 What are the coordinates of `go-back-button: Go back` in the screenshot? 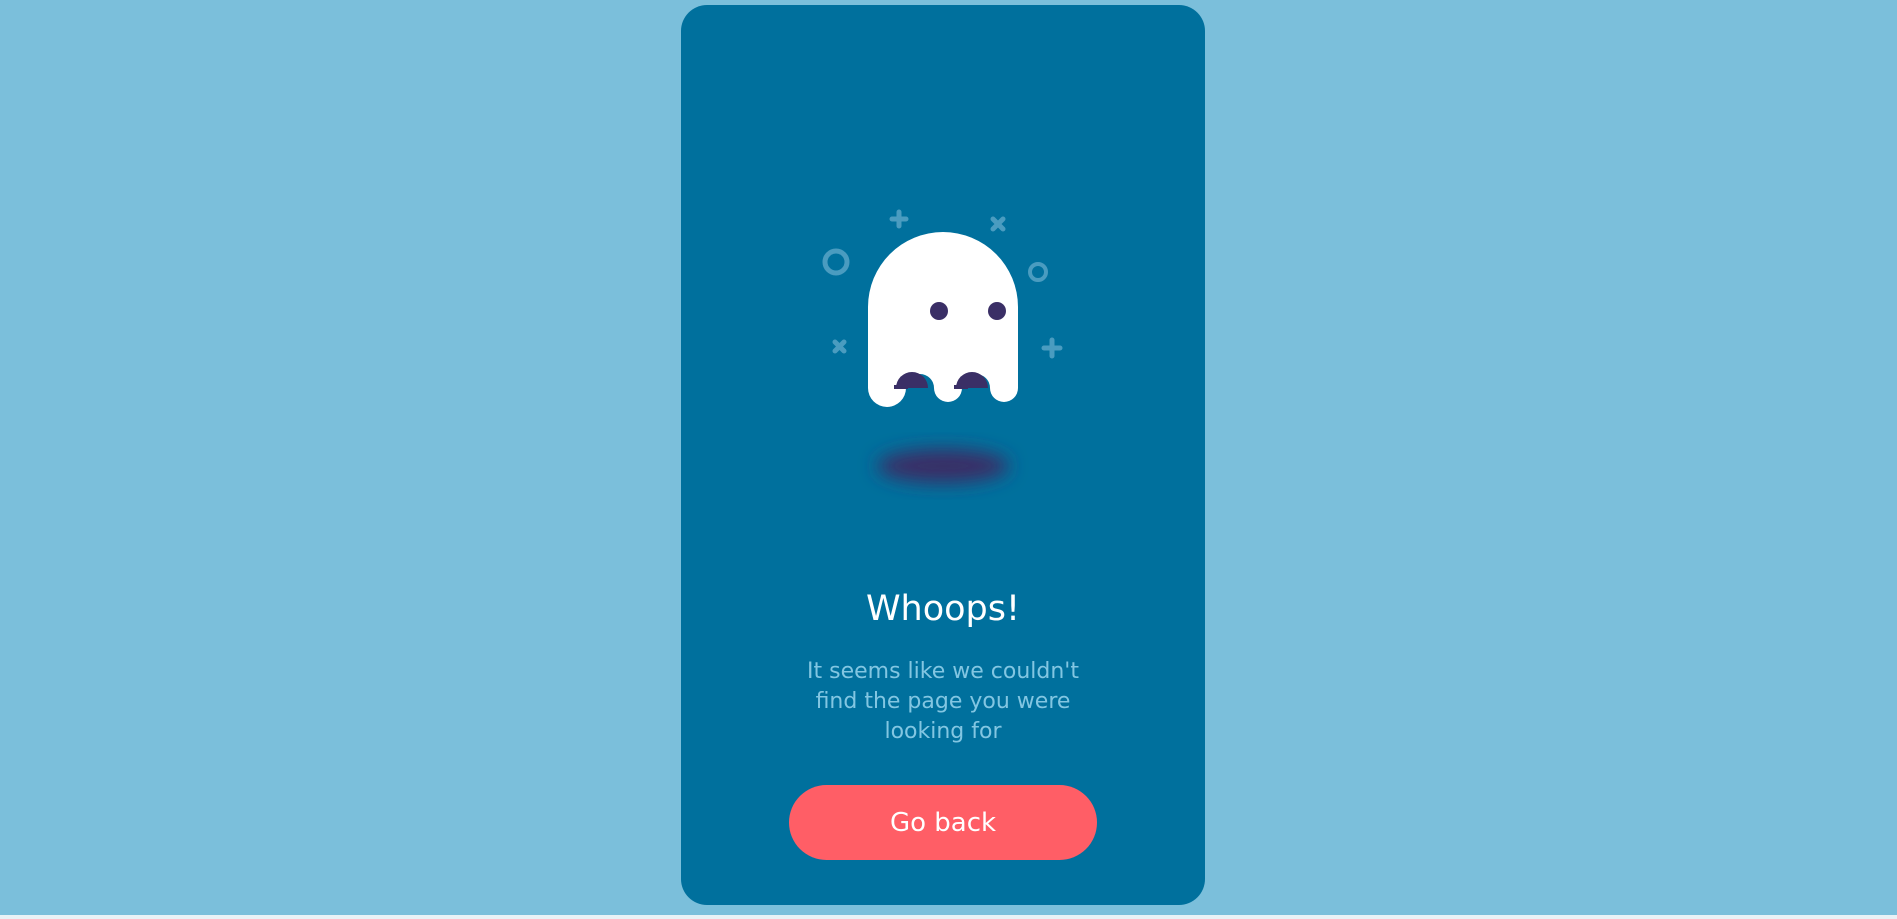 It's located at (943, 822).